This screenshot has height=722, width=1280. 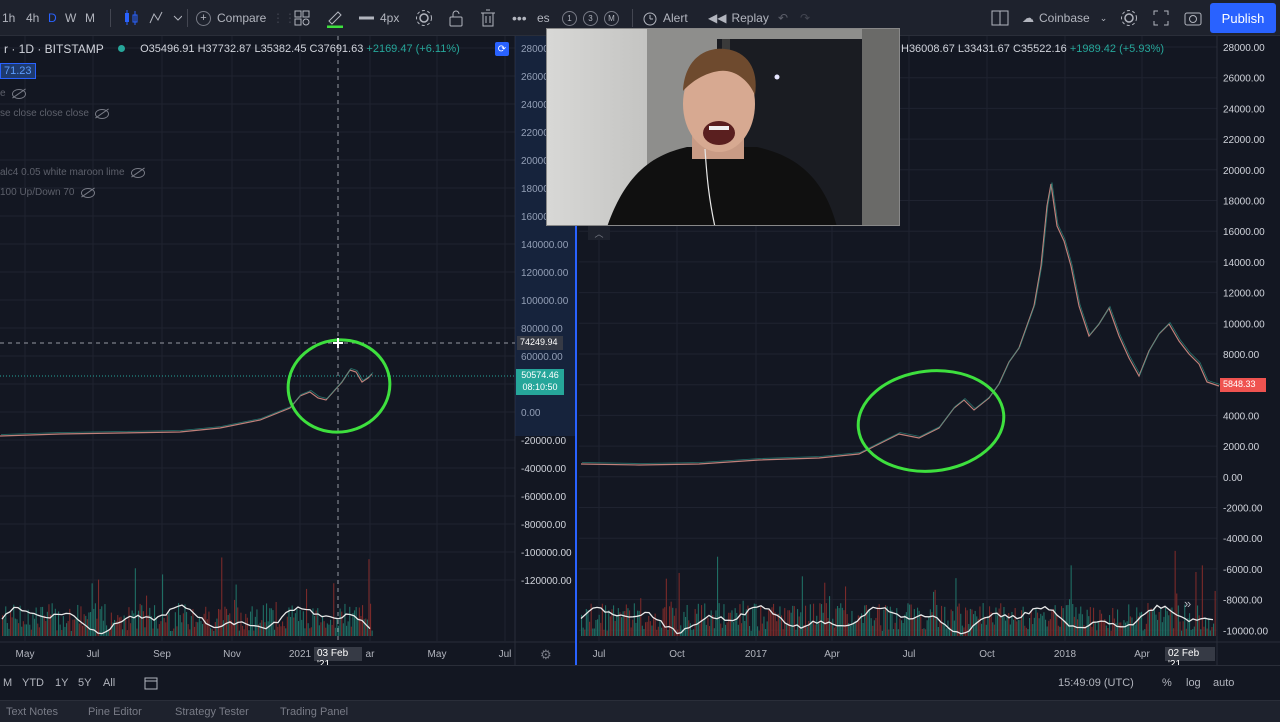 I want to click on collapse-chevron-icon: ︿, so click(x=599, y=233).